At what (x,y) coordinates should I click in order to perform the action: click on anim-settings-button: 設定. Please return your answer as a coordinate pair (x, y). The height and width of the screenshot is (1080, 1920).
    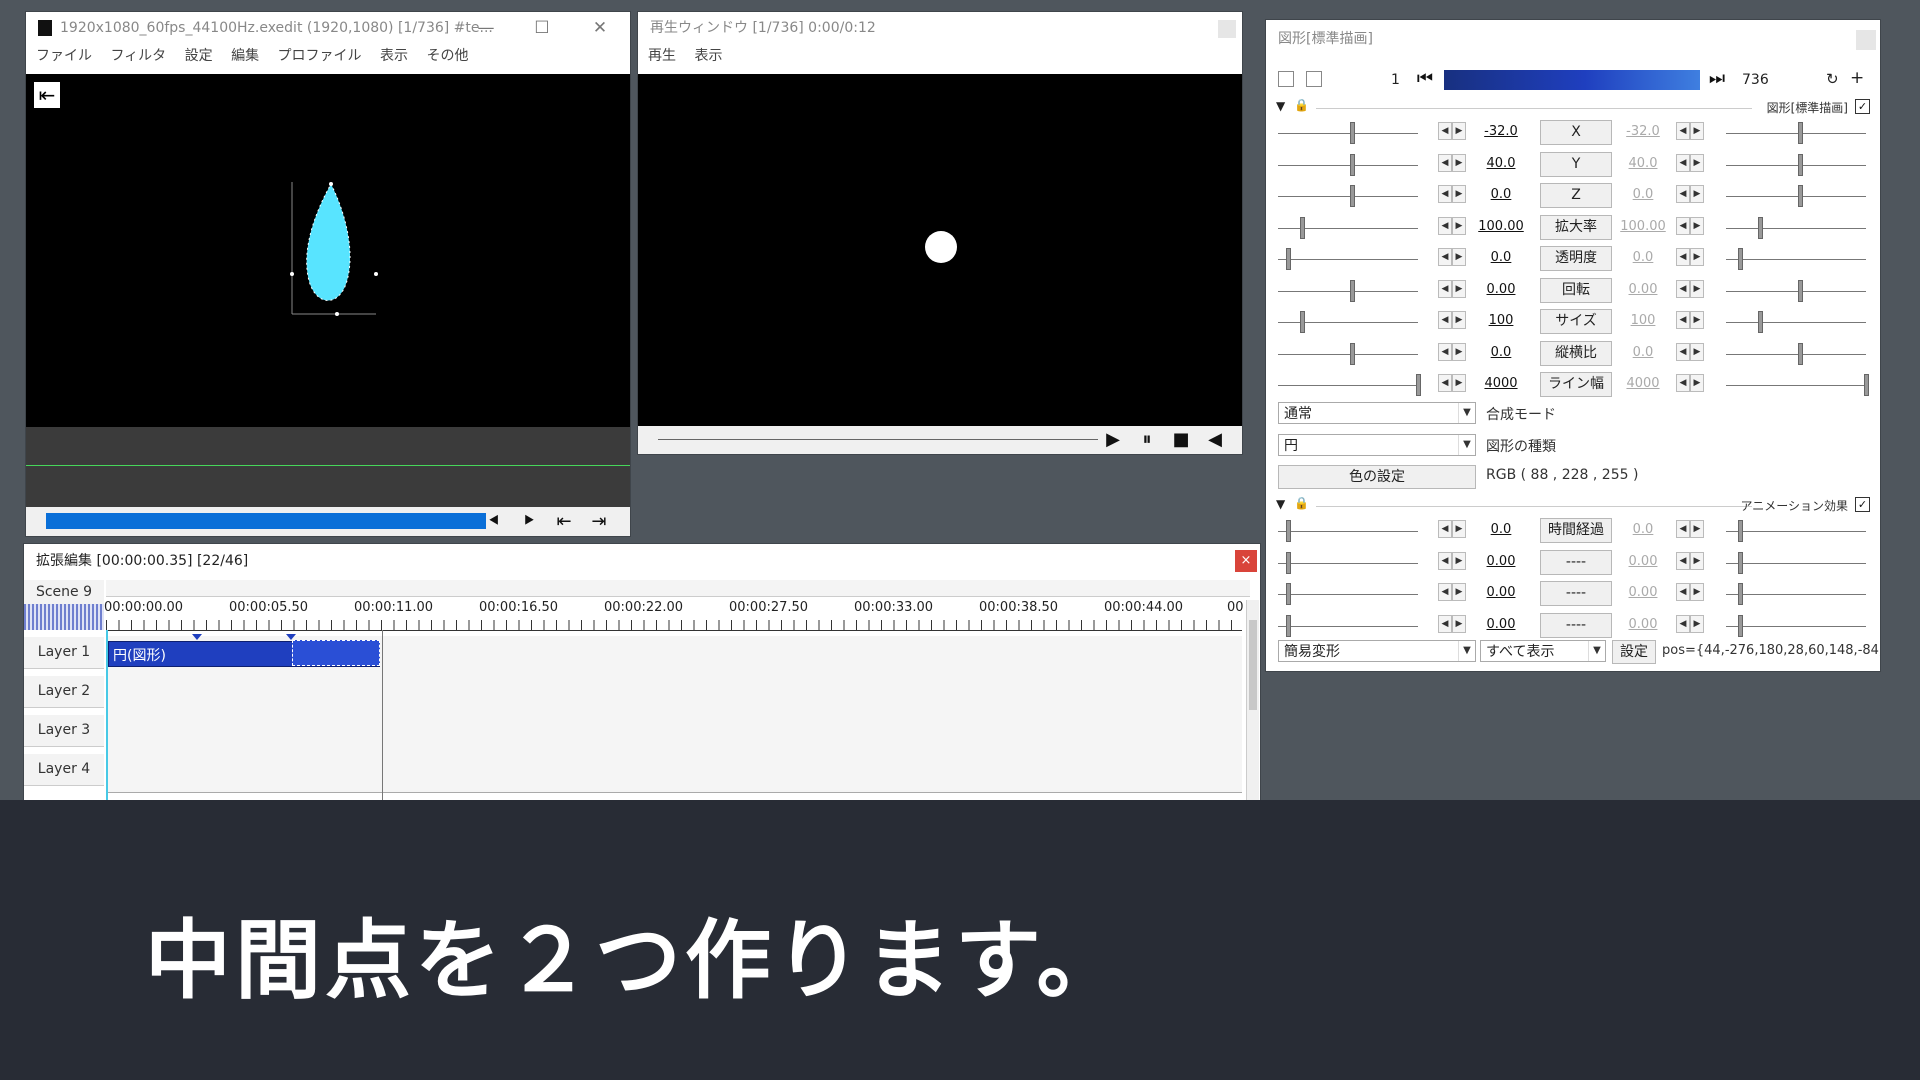
    Looking at the image, I should click on (1634, 652).